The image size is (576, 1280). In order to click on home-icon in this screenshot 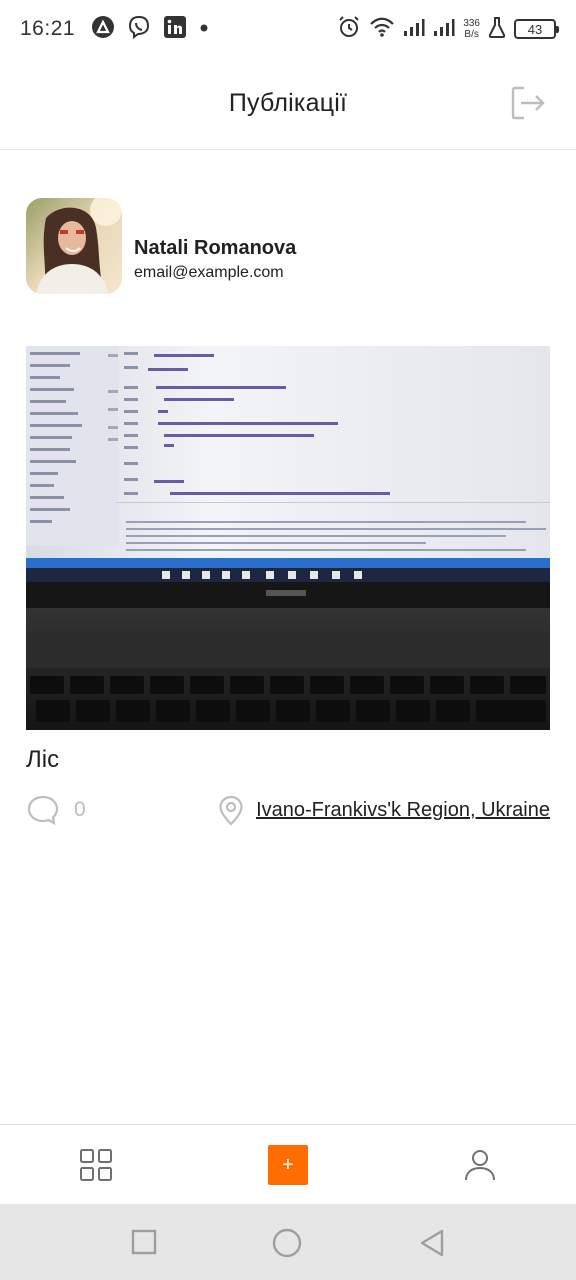, I will do `click(287, 1243)`.